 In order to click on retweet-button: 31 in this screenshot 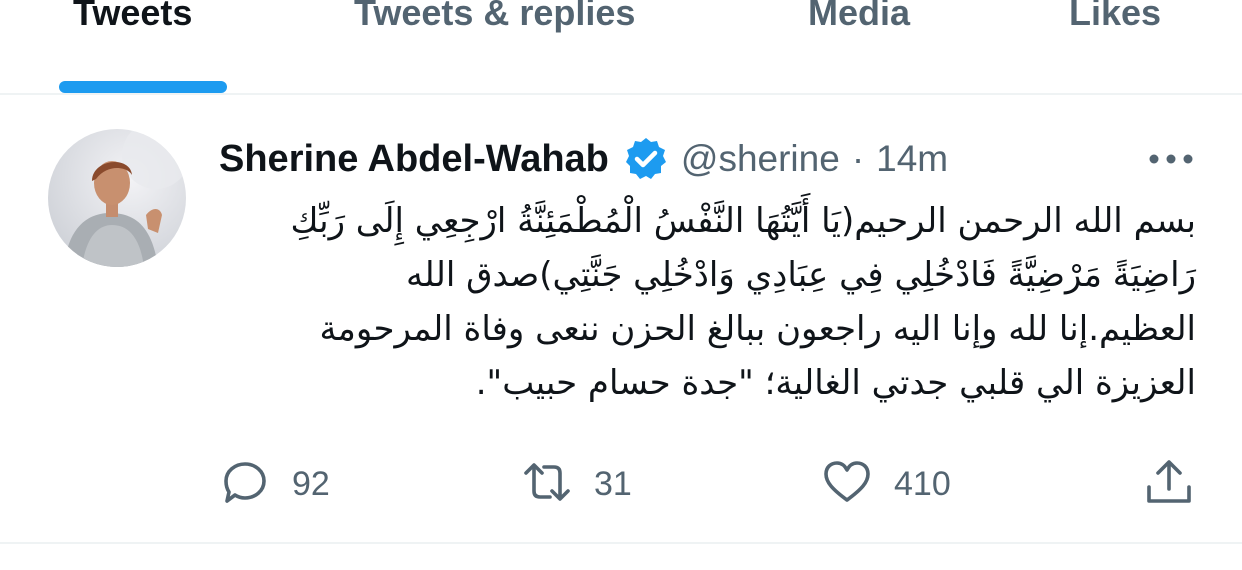, I will do `click(577, 484)`.